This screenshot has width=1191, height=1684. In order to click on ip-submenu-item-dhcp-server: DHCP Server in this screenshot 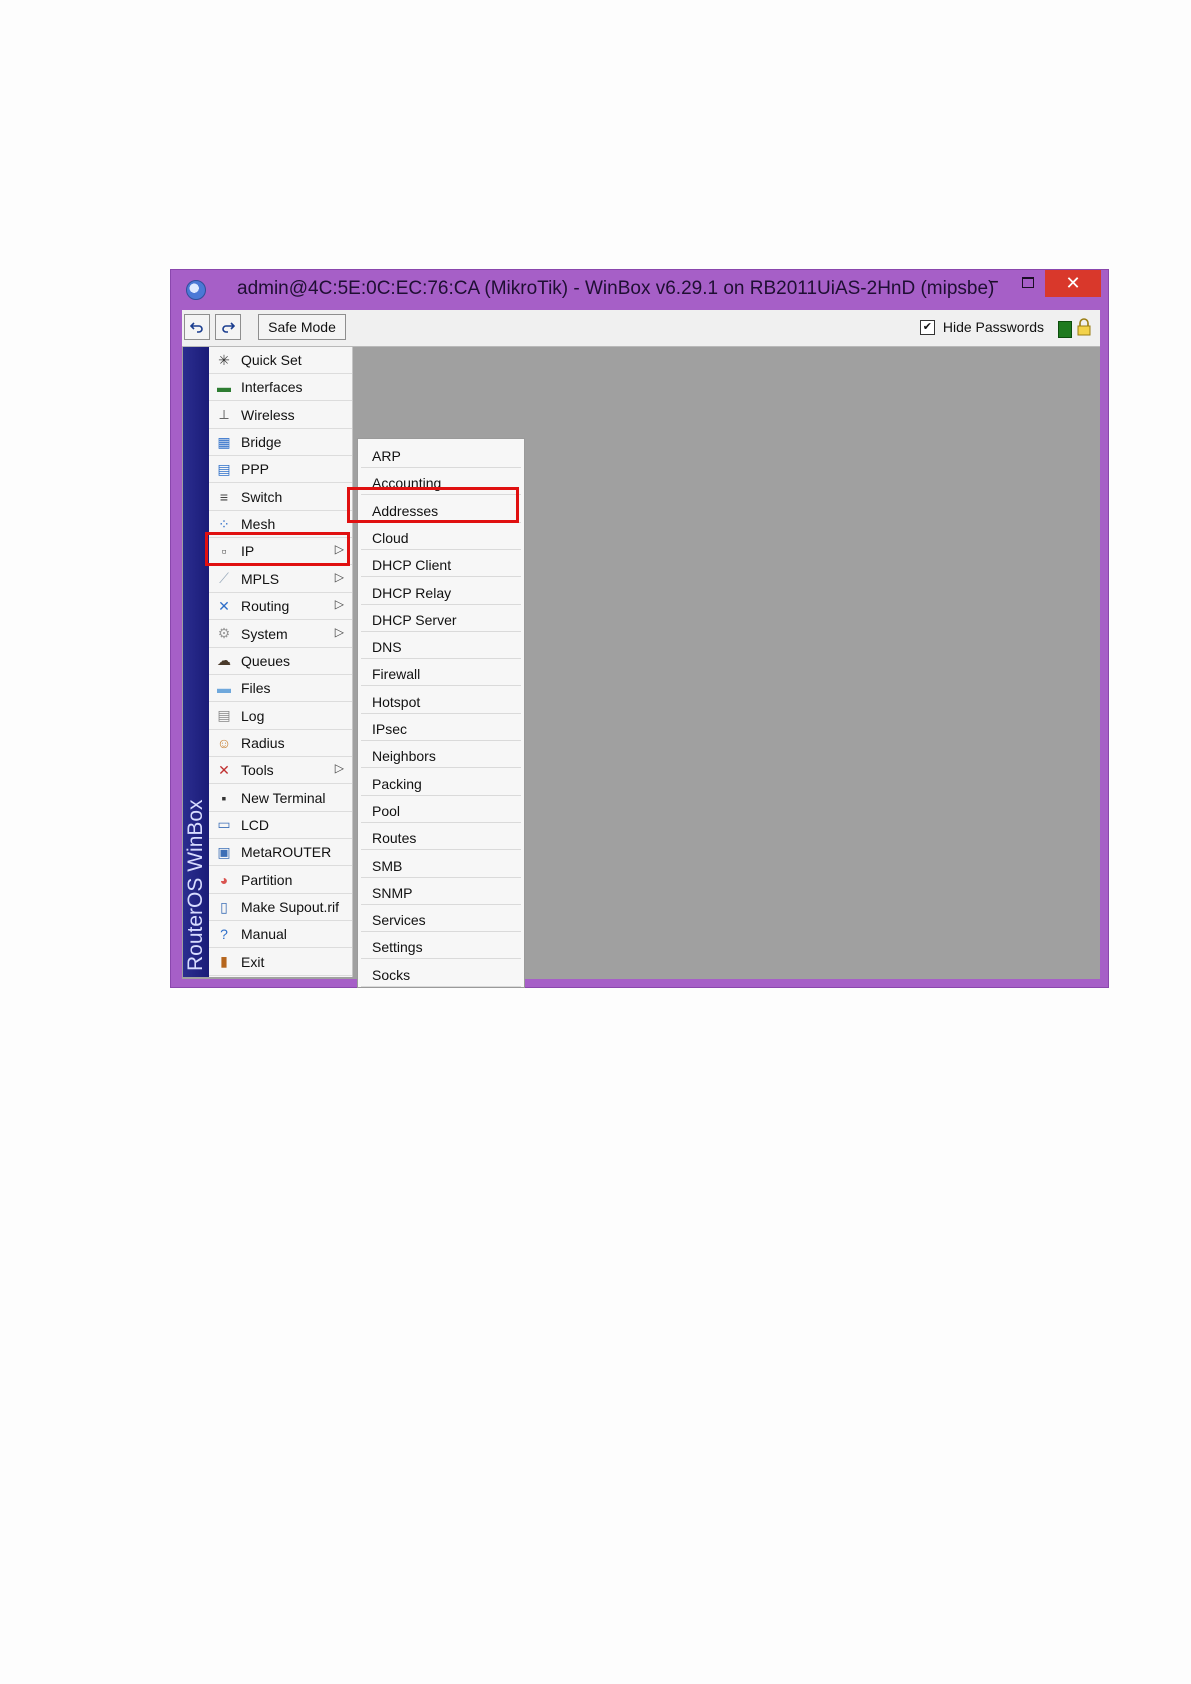, I will do `click(441, 619)`.